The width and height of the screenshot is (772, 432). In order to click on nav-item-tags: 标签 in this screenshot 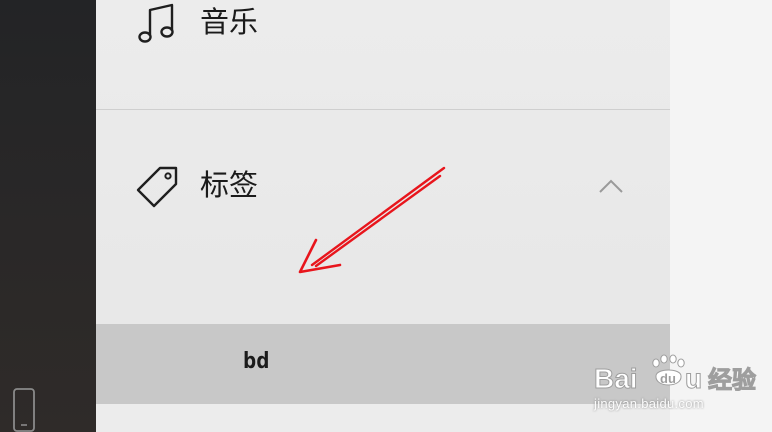, I will do `click(383, 188)`.